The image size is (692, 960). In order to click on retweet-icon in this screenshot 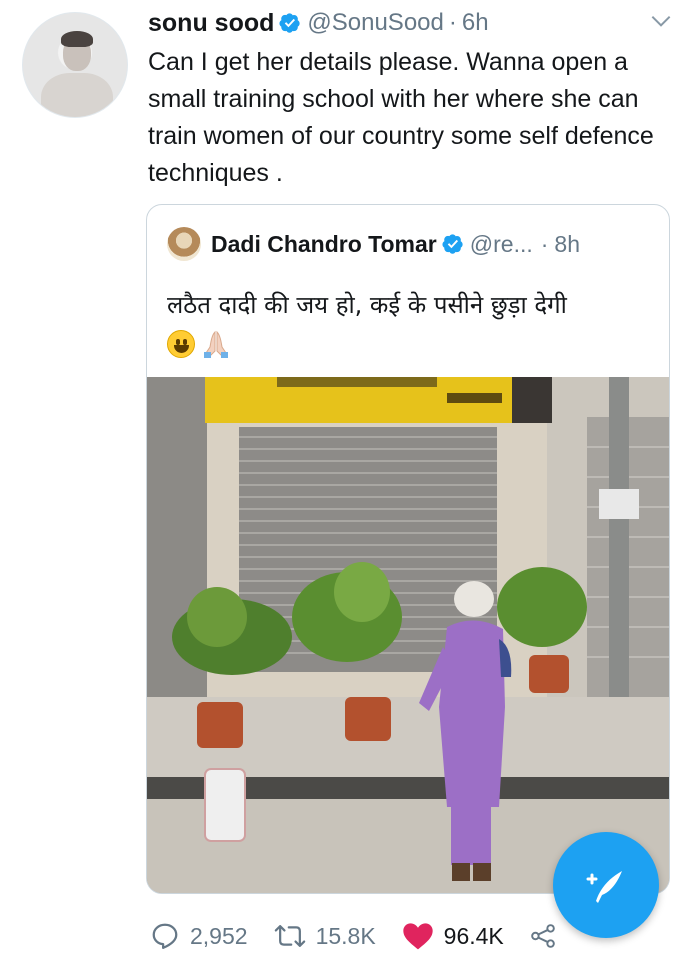, I will do `click(289, 936)`.